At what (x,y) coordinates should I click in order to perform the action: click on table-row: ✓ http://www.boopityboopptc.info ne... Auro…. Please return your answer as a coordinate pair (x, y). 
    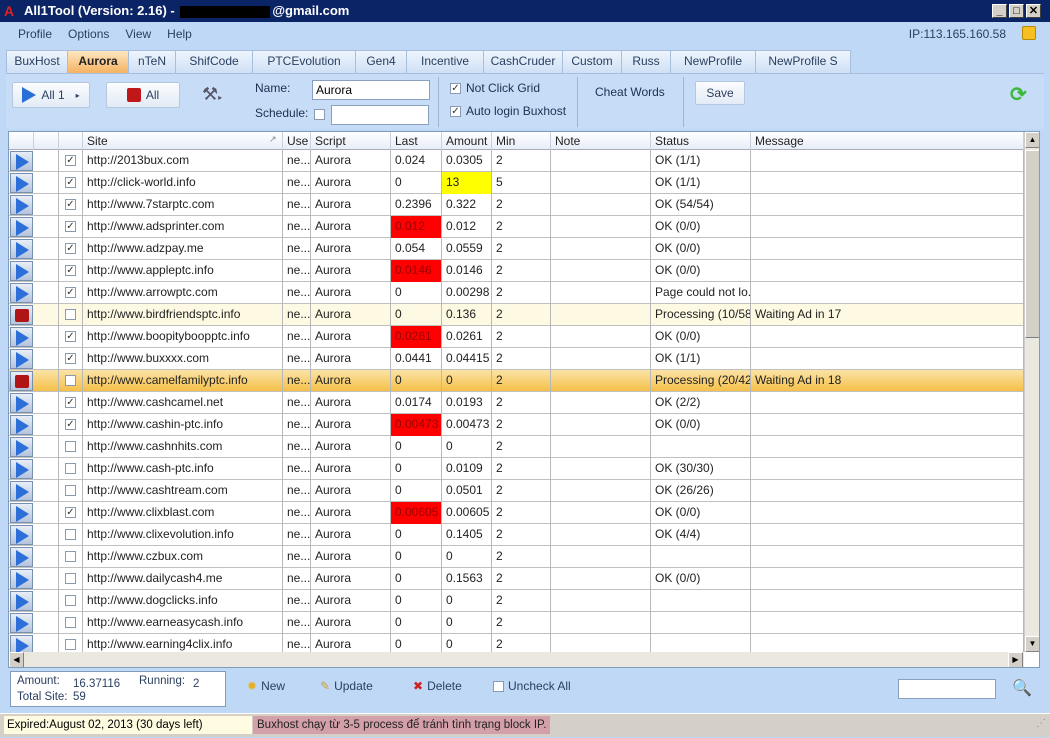
    Looking at the image, I should click on (516, 337).